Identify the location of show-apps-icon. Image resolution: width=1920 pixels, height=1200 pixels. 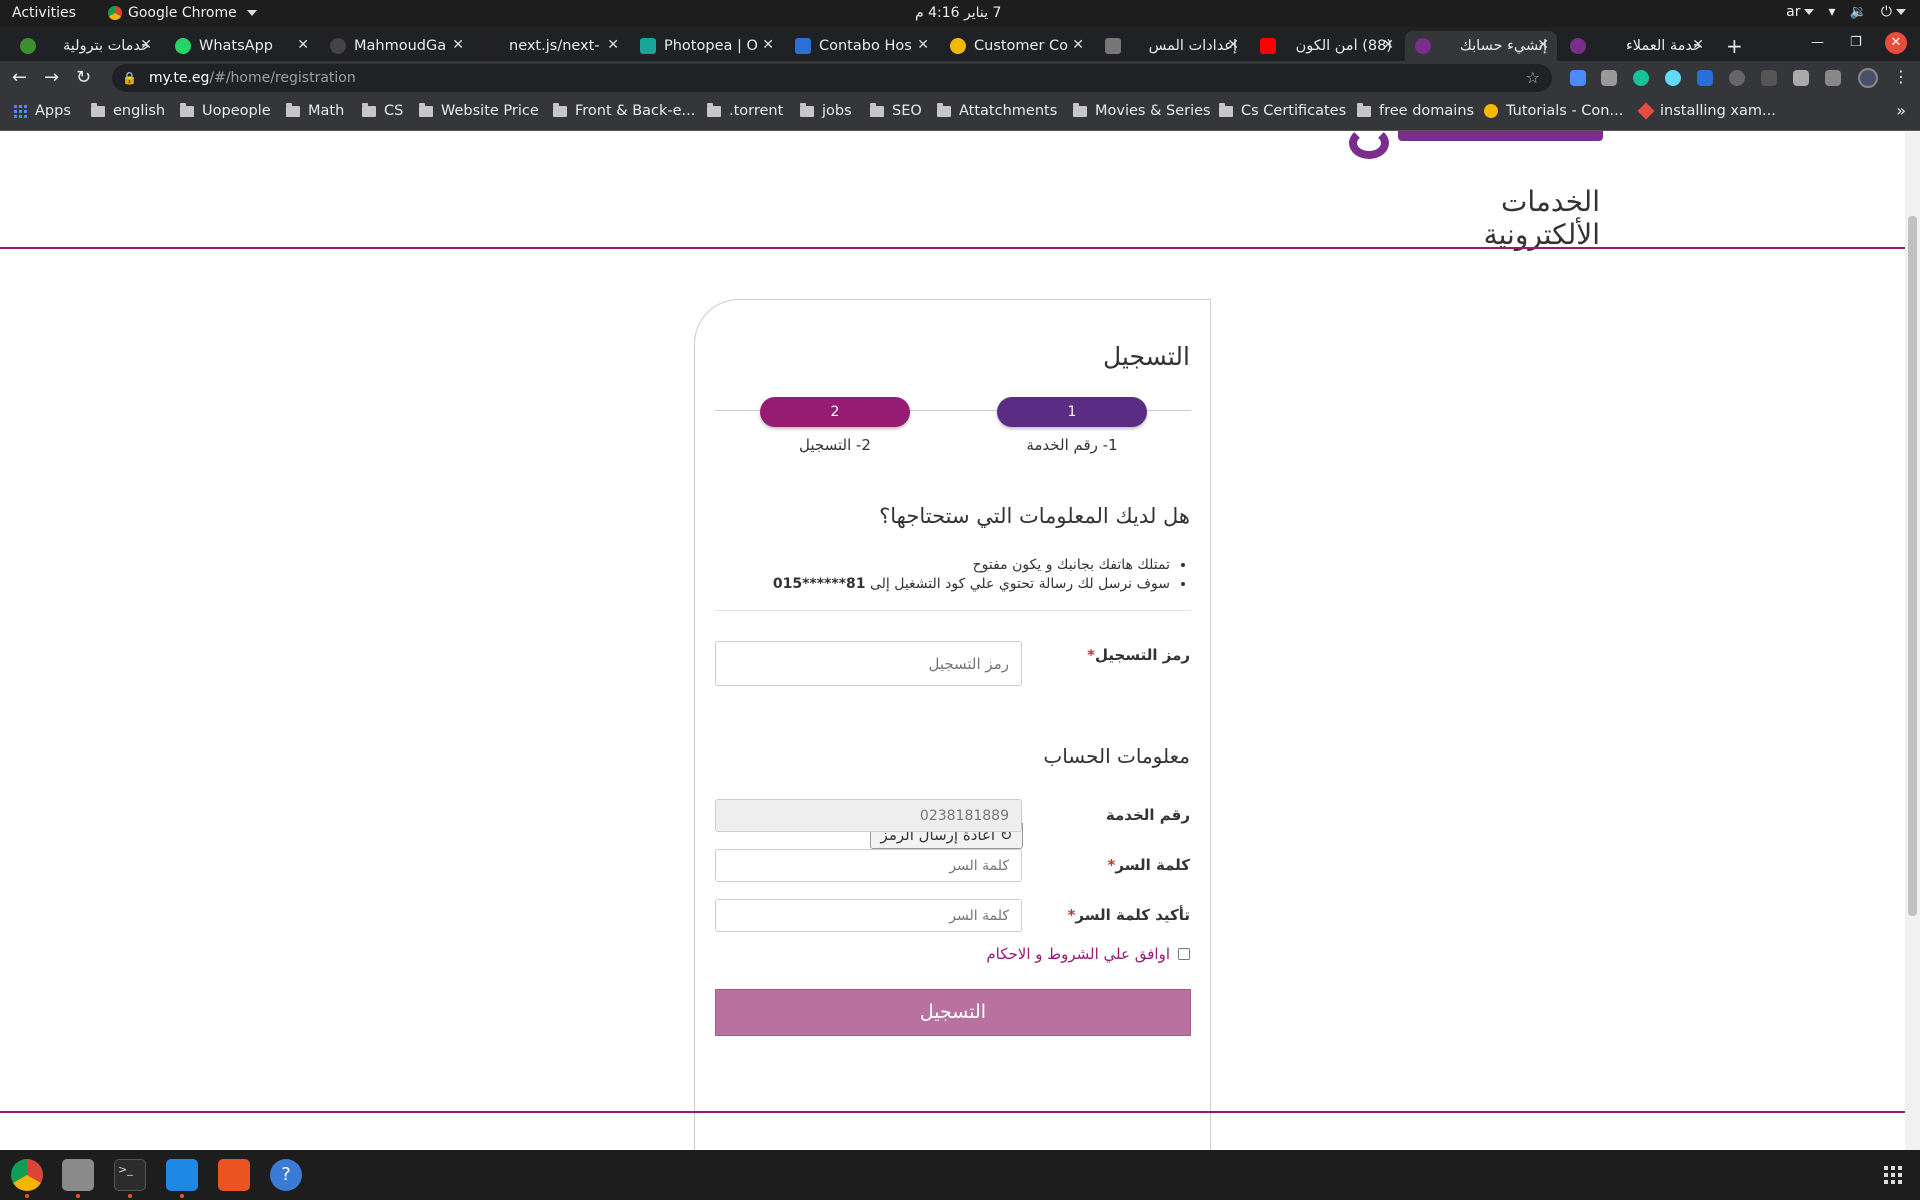
(1893, 1175).